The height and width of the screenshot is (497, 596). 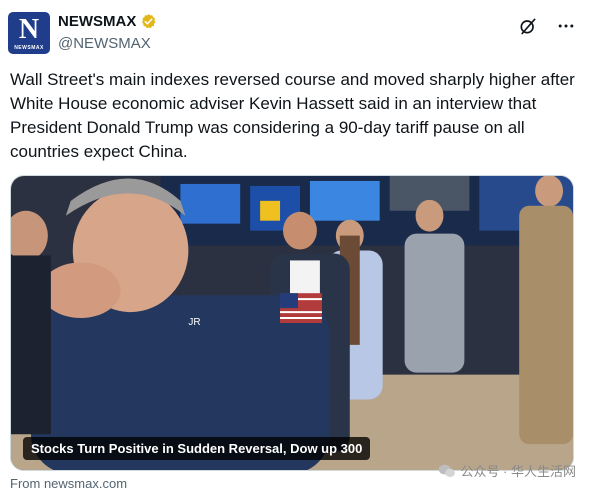 I want to click on author-display-name: NEWSMAX, so click(x=97, y=21).